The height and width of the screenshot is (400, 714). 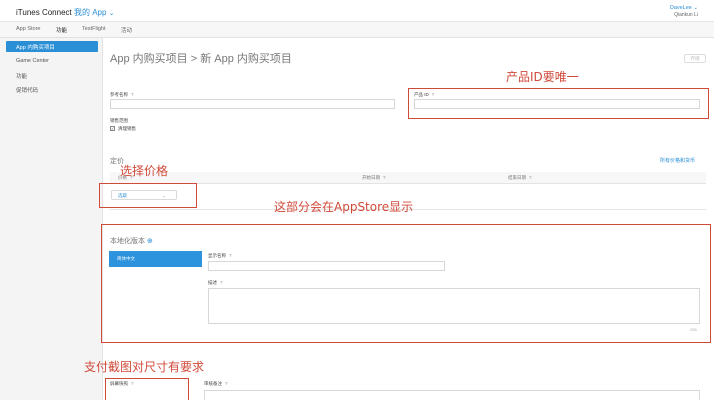 I want to click on availability-checkbox: ✓, so click(x=112, y=128).